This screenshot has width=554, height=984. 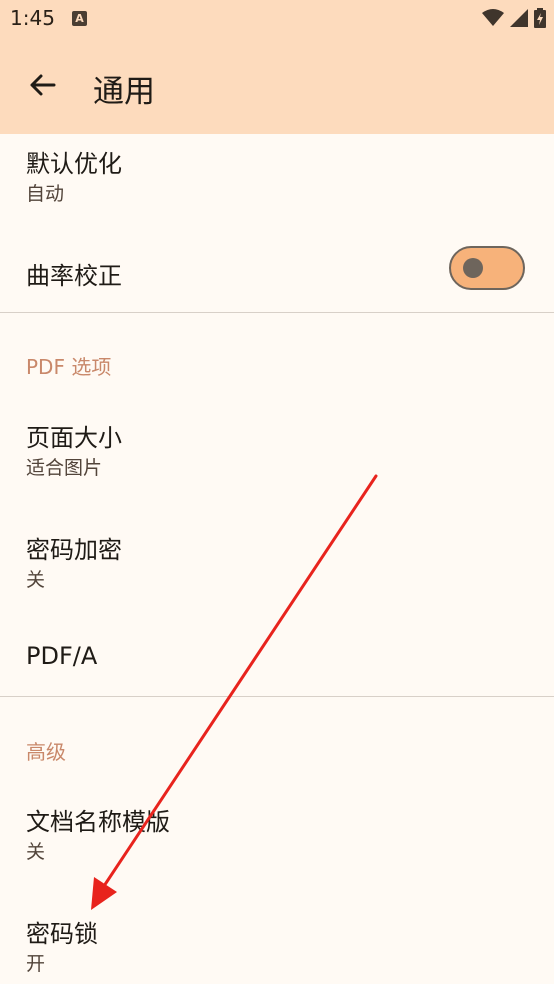 I want to click on status-time: 1:45, so click(x=32, y=18).